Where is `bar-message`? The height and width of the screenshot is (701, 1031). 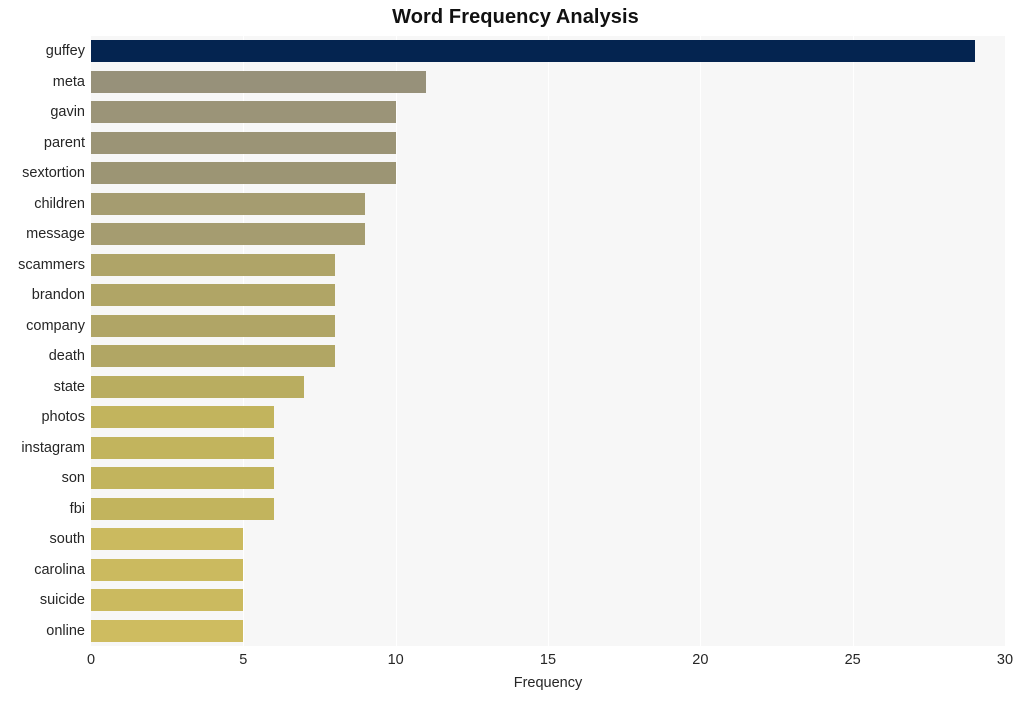
bar-message is located at coordinates (228, 234).